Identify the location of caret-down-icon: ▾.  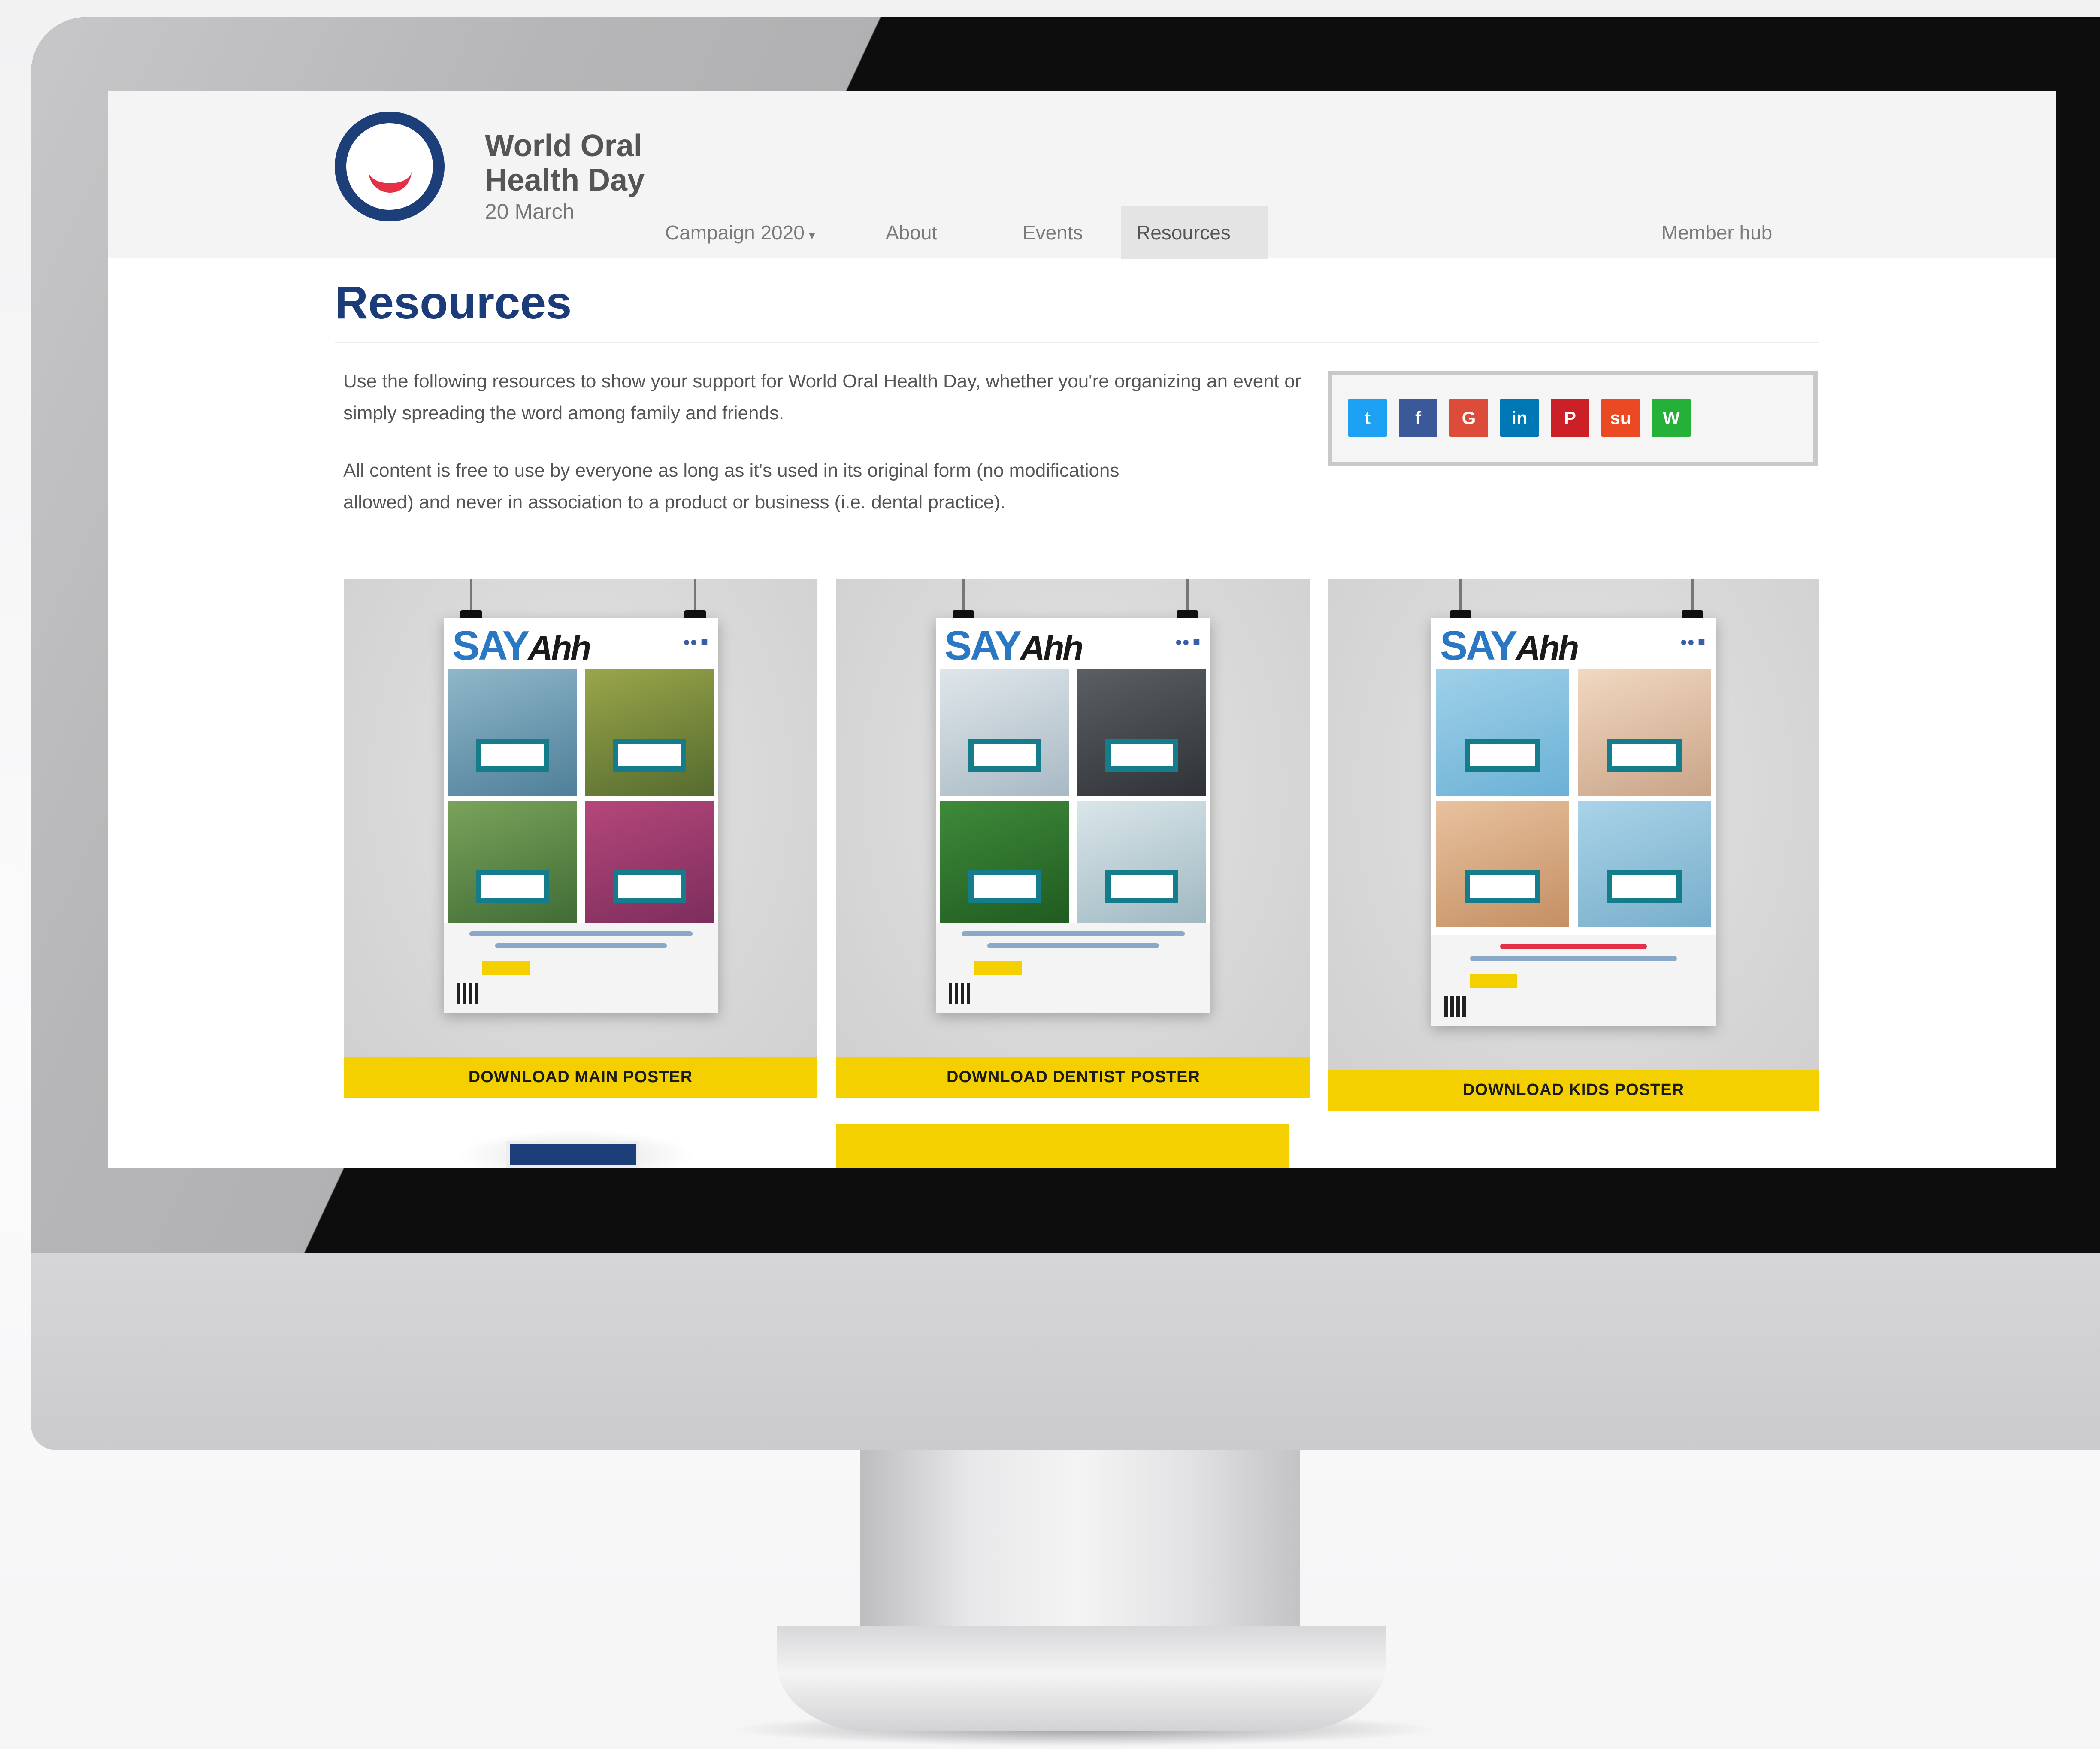
(811, 235).